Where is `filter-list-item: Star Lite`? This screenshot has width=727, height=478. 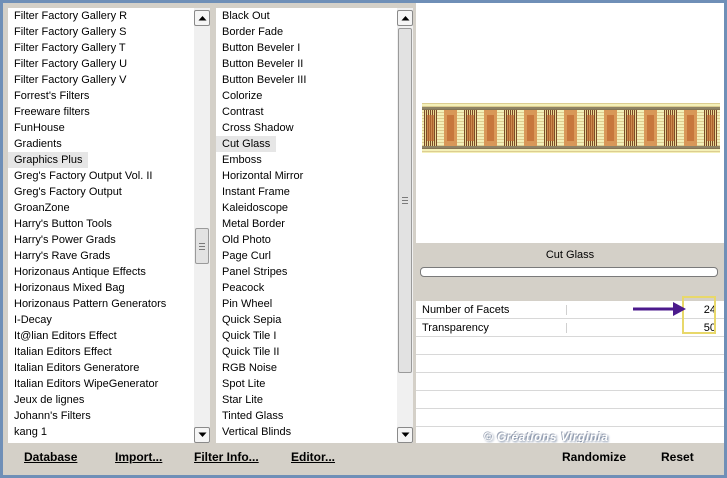
filter-list-item: Star Lite is located at coordinates (306, 400).